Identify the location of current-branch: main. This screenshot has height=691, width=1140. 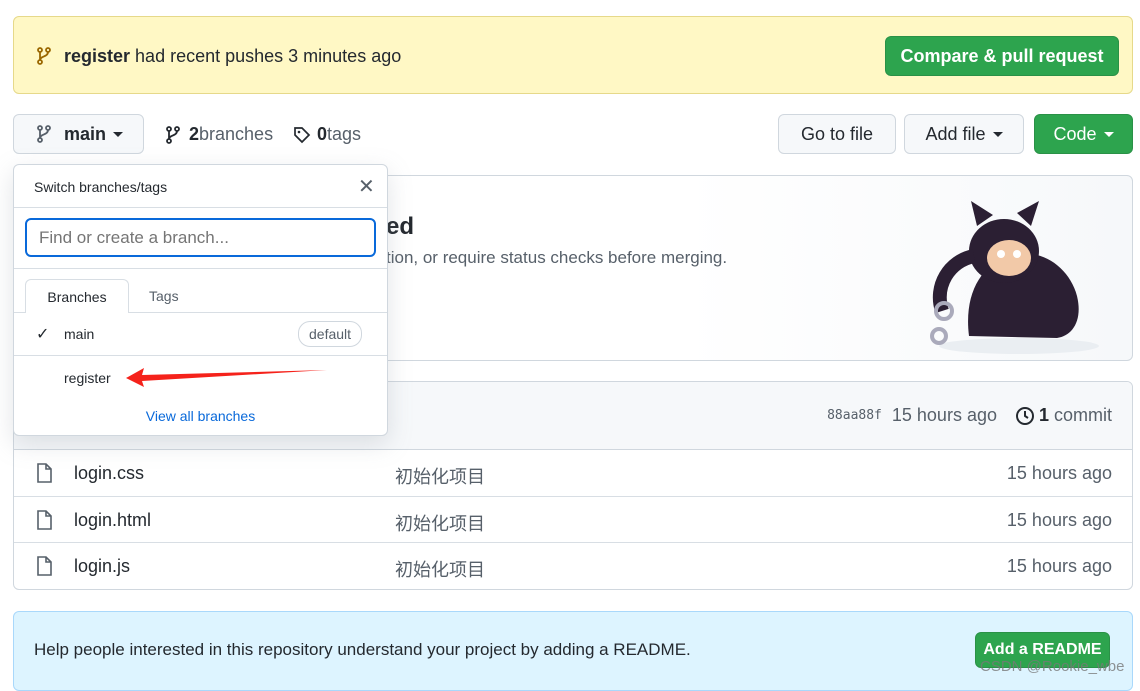
(85, 133).